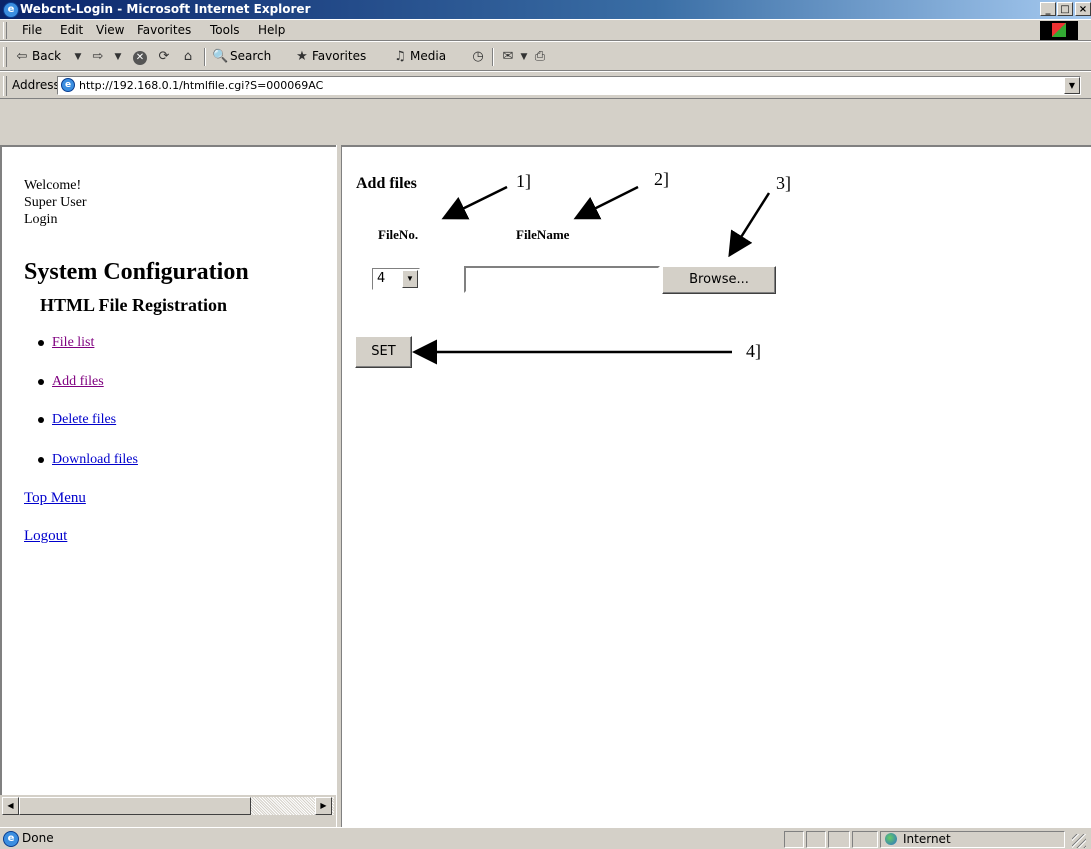  I want to click on add-files-link: Add files, so click(78, 382).